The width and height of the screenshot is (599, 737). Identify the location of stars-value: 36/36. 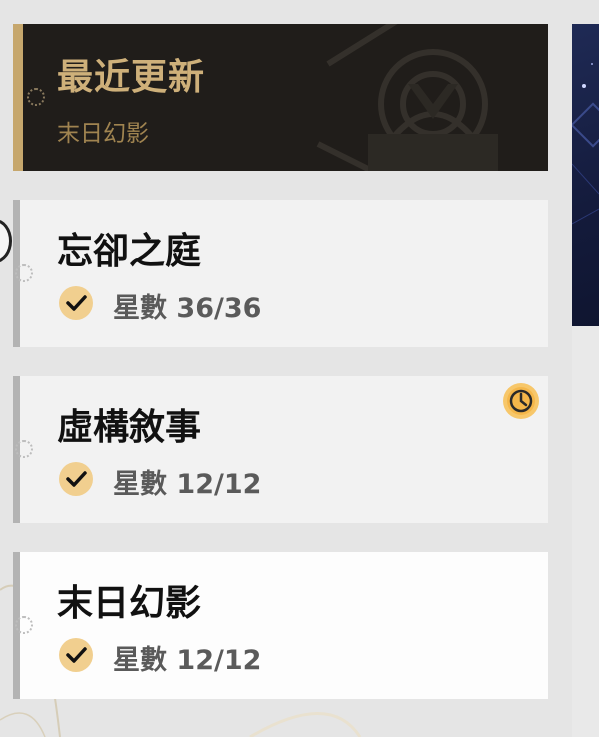
(219, 308).